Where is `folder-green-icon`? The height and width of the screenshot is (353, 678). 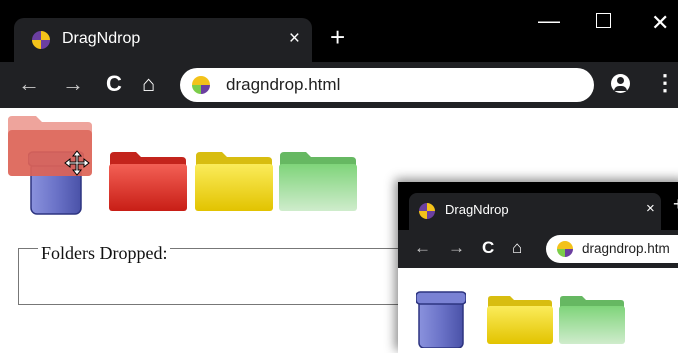
folder-green-icon is located at coordinates (318, 181).